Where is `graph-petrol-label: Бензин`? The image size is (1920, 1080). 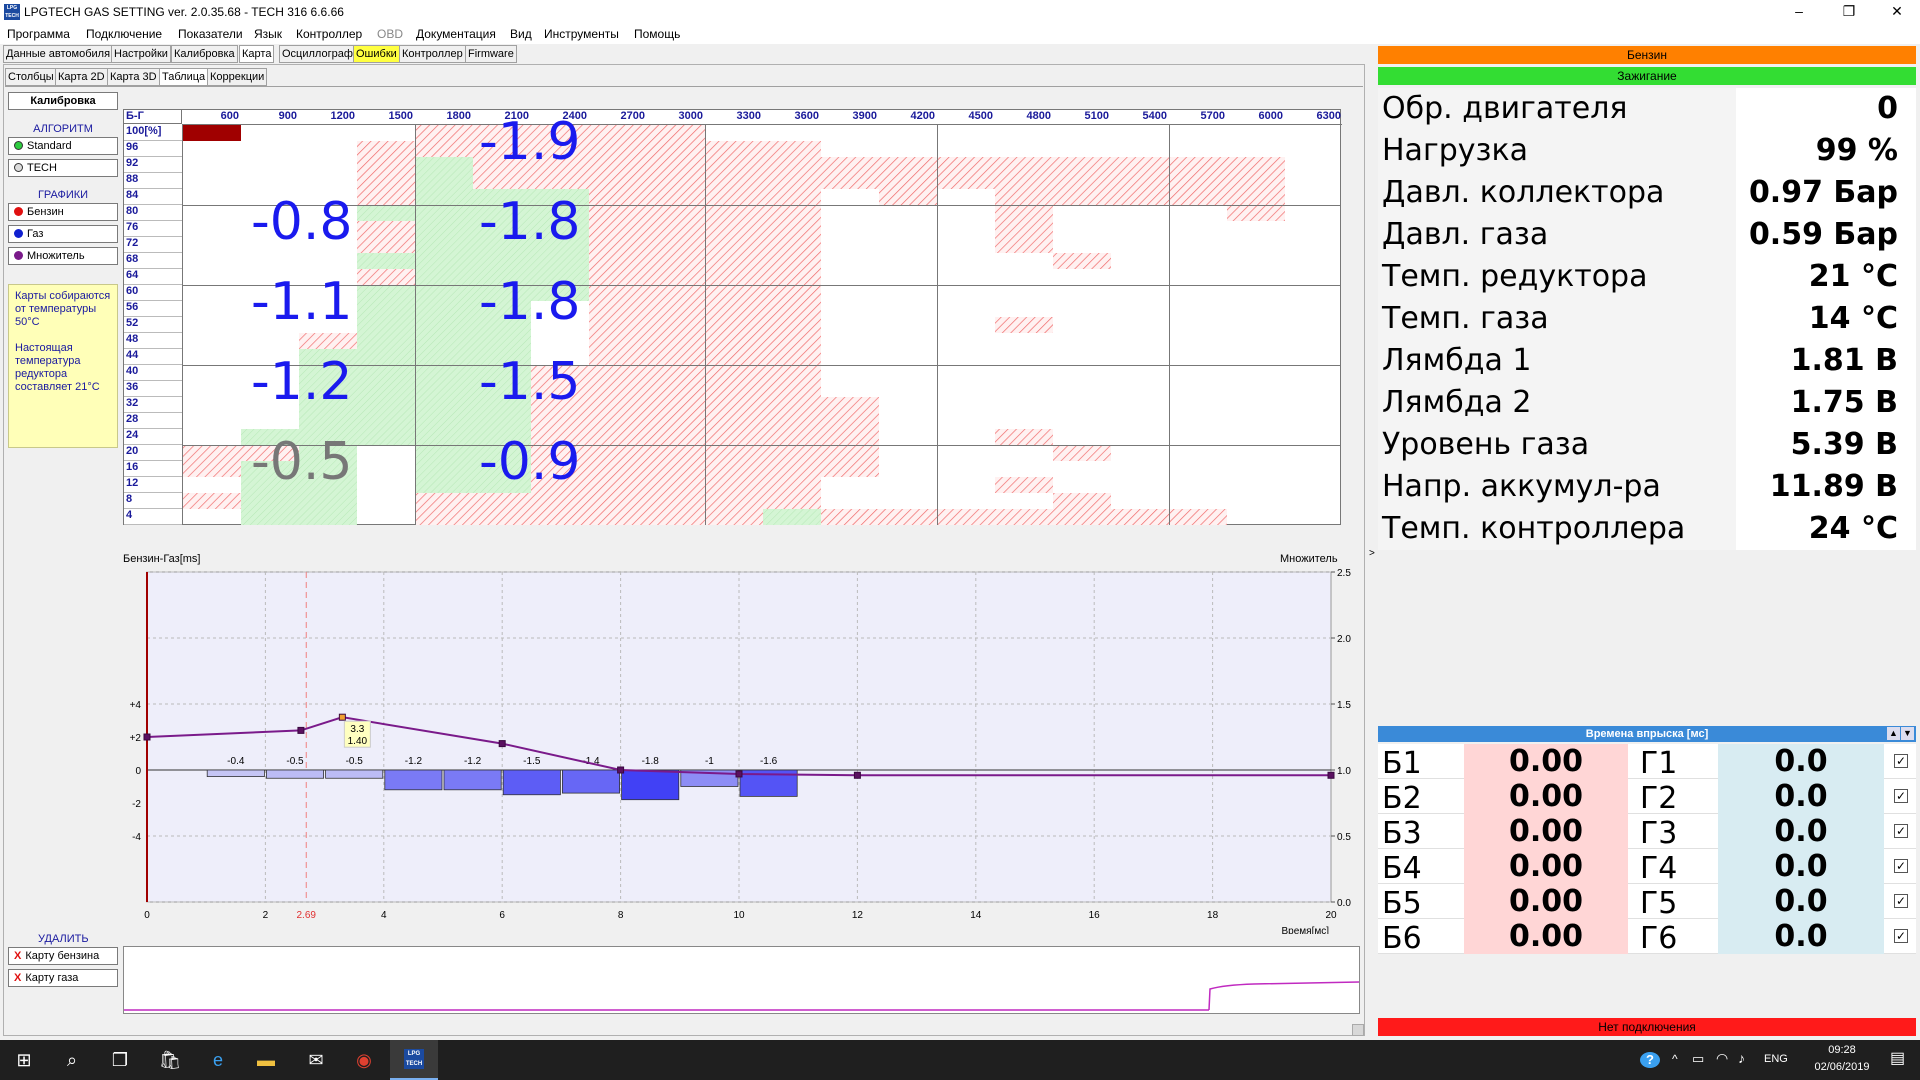 graph-petrol-label: Бензин is located at coordinates (45, 212).